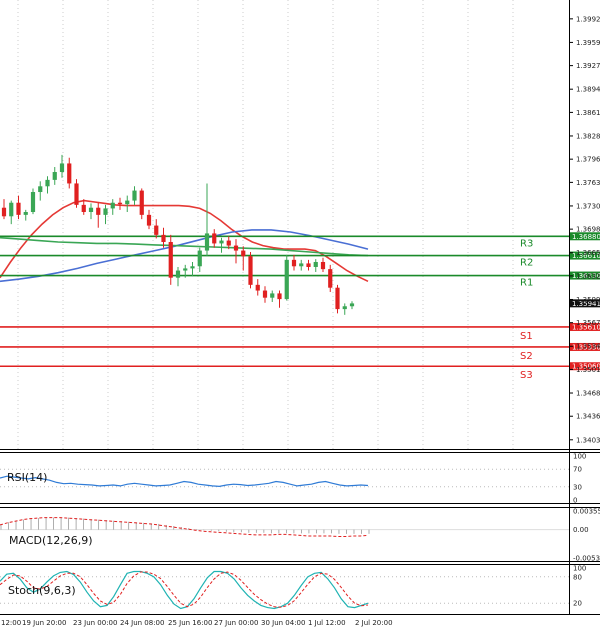  What do you see at coordinates (588, 160) in the screenshot?
I see `price-axis-label: 1.37960` at bounding box center [588, 160].